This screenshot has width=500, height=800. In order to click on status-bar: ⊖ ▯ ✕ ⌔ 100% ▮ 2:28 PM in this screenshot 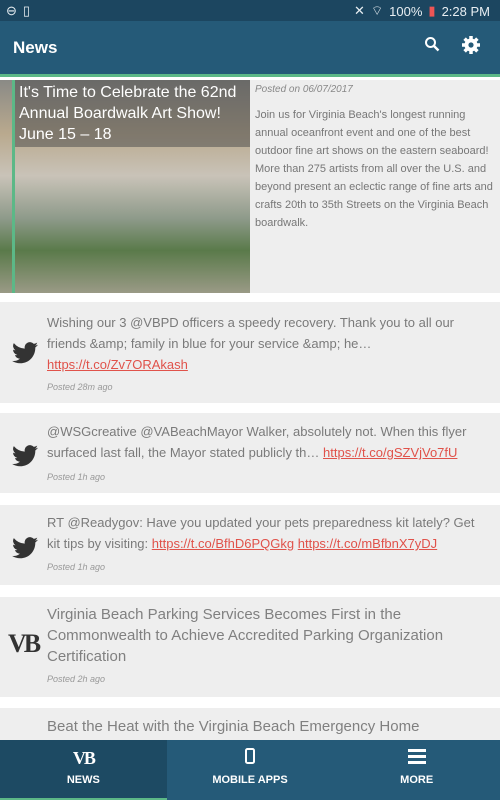, I will do `click(250, 10)`.